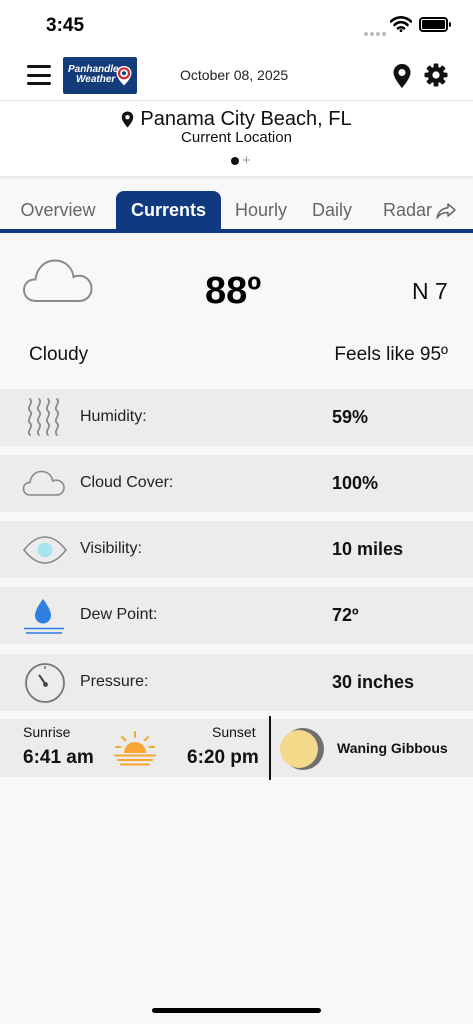  What do you see at coordinates (114, 681) in the screenshot?
I see `pressure-label: Pressure:` at bounding box center [114, 681].